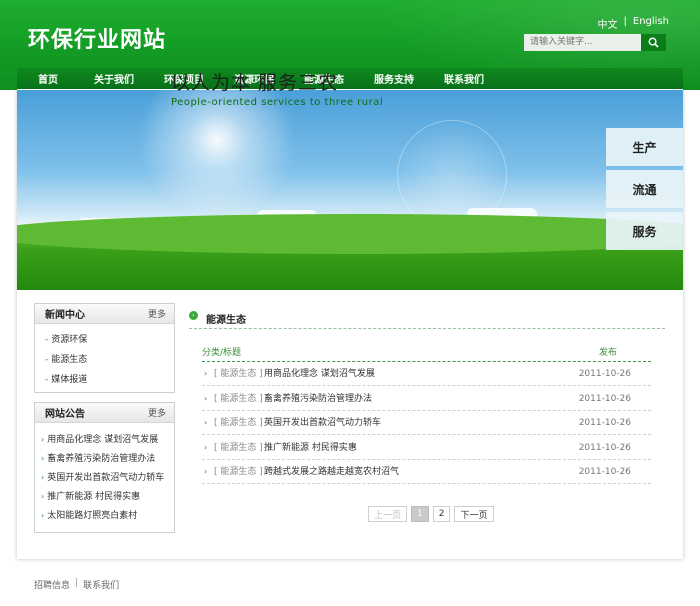  Describe the element at coordinates (226, 320) in the screenshot. I see `section-title: 能源生态` at that location.